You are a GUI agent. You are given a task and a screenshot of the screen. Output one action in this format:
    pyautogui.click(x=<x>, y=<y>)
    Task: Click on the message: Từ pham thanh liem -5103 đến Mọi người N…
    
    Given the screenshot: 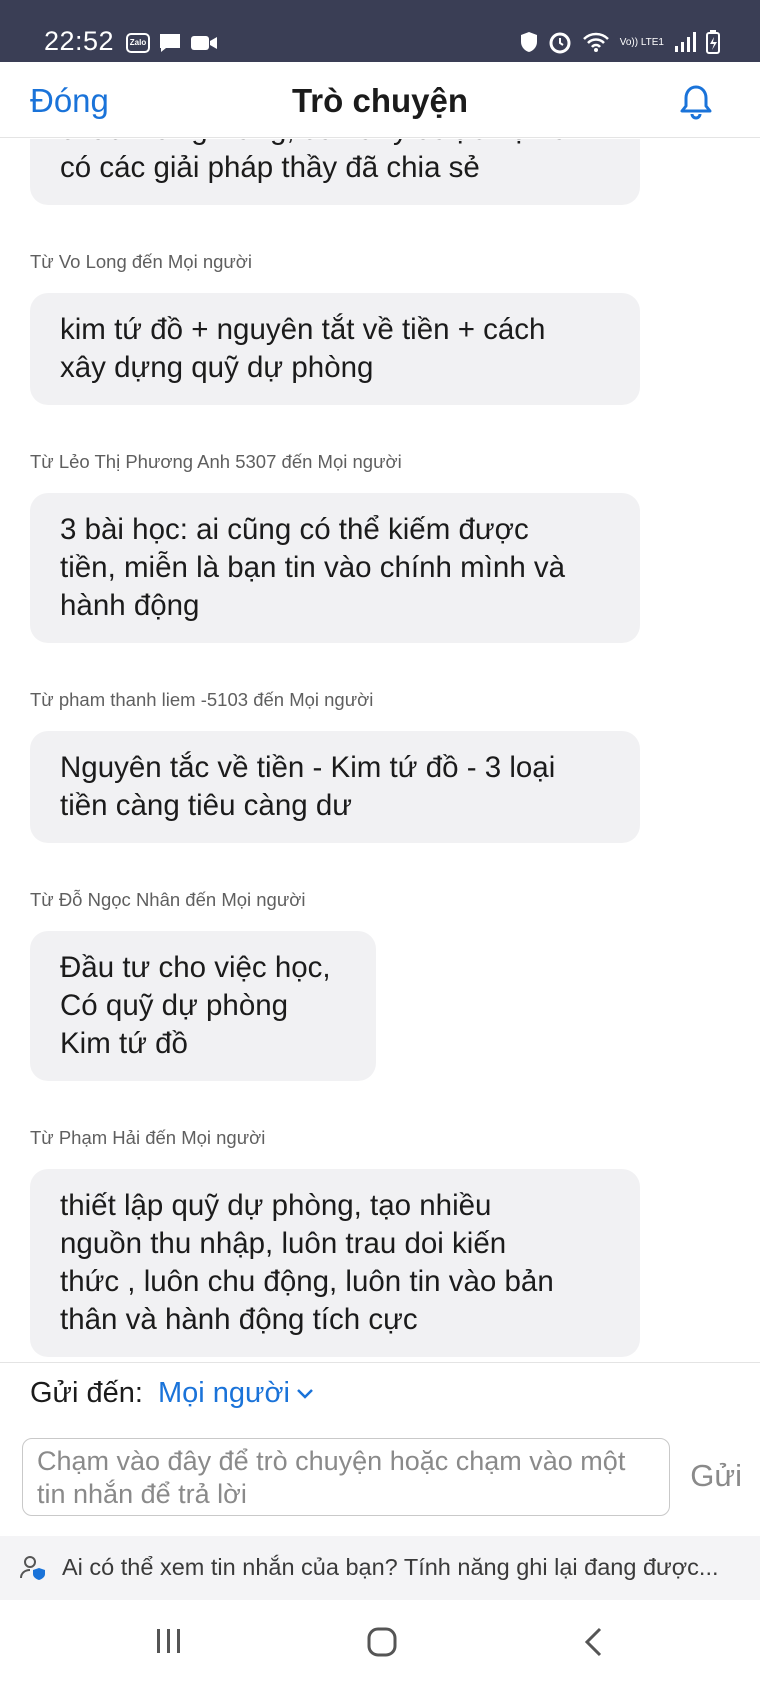 What is the action you would take?
    pyautogui.click(x=380, y=766)
    